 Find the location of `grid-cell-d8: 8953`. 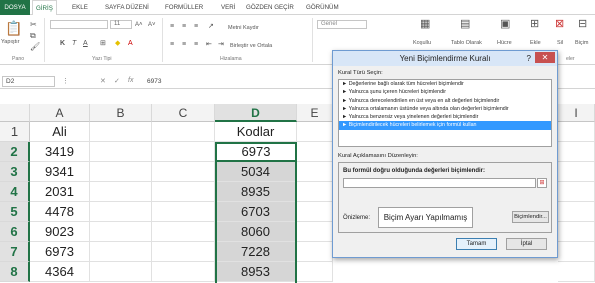

grid-cell-d8: 8953 is located at coordinates (256, 272).